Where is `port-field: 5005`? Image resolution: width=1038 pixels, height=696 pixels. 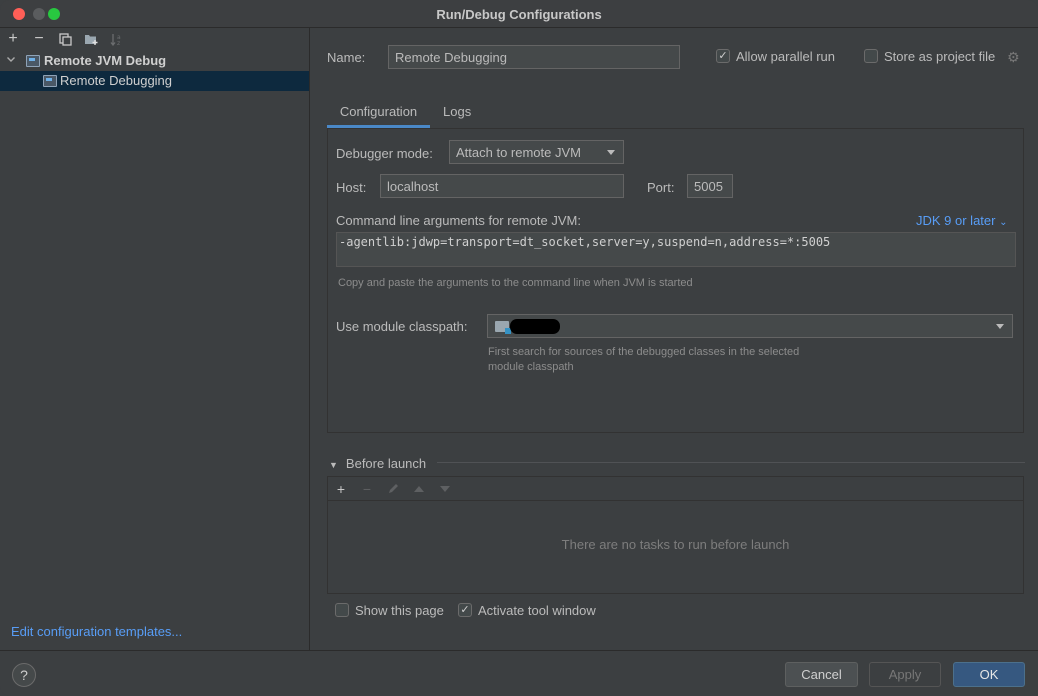 port-field: 5005 is located at coordinates (710, 186).